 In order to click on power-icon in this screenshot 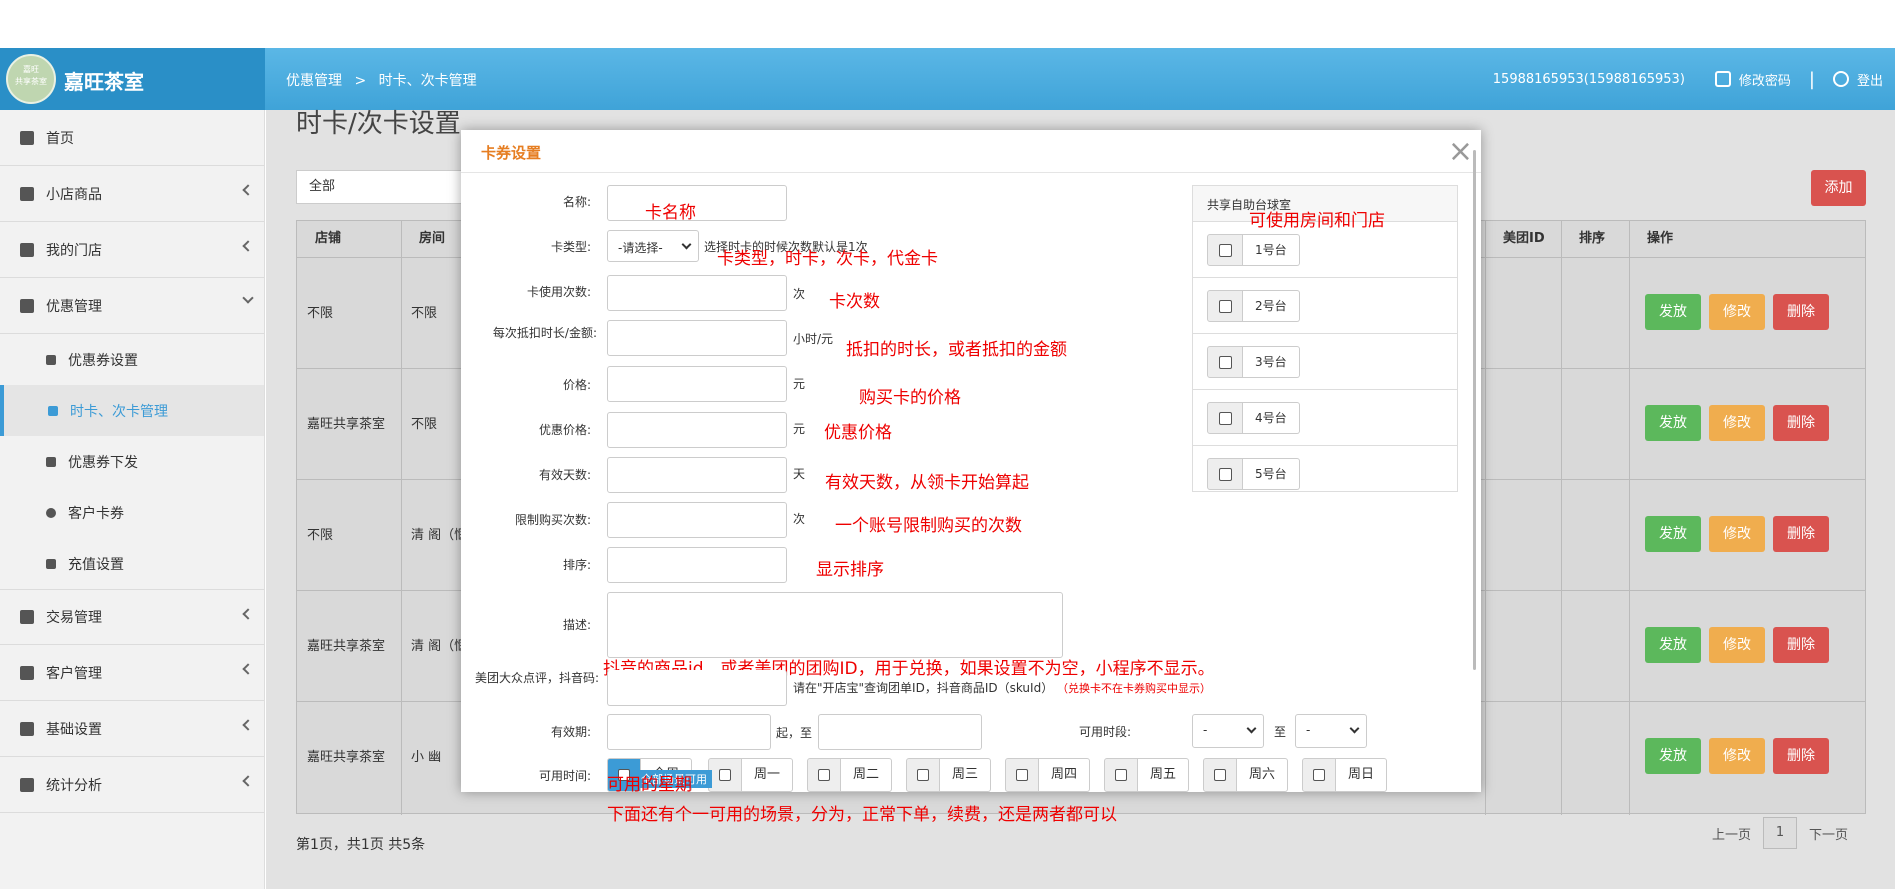, I will do `click(1840, 79)`.